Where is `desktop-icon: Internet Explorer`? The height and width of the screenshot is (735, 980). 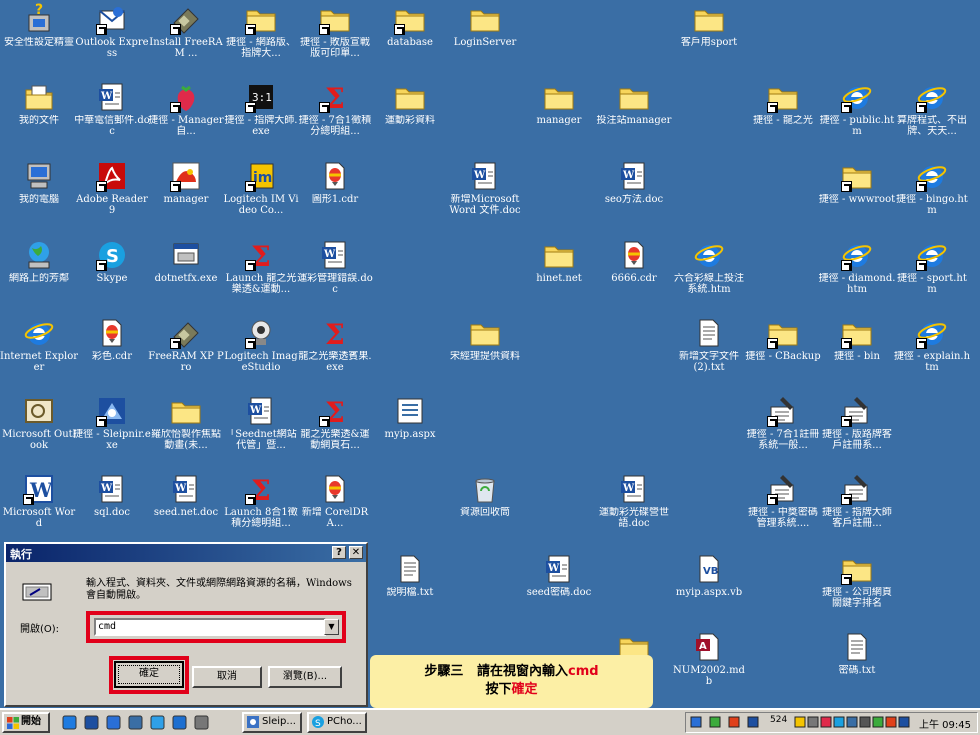
desktop-icon: Internet Explorer is located at coordinates (39, 351).